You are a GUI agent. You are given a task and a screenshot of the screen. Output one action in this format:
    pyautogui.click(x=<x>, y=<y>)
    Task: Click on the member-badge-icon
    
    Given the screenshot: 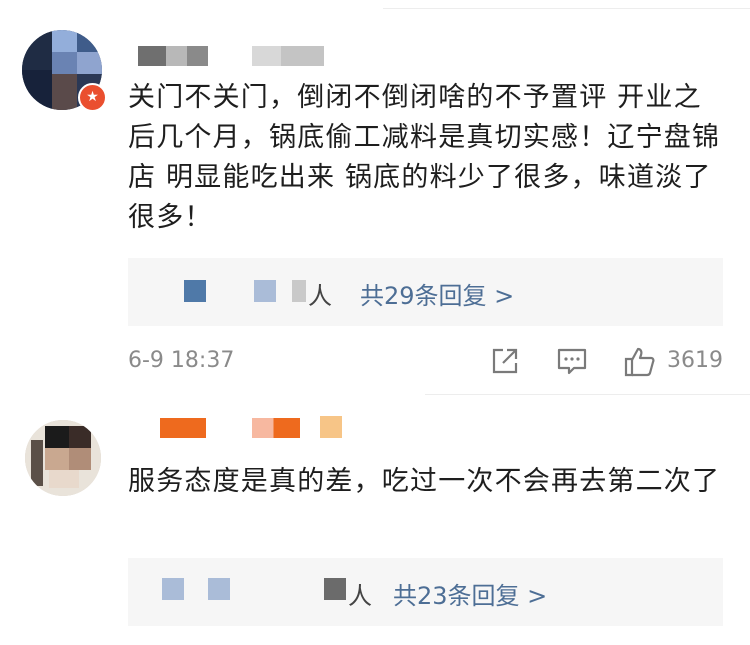 What is the action you would take?
    pyautogui.click(x=331, y=427)
    